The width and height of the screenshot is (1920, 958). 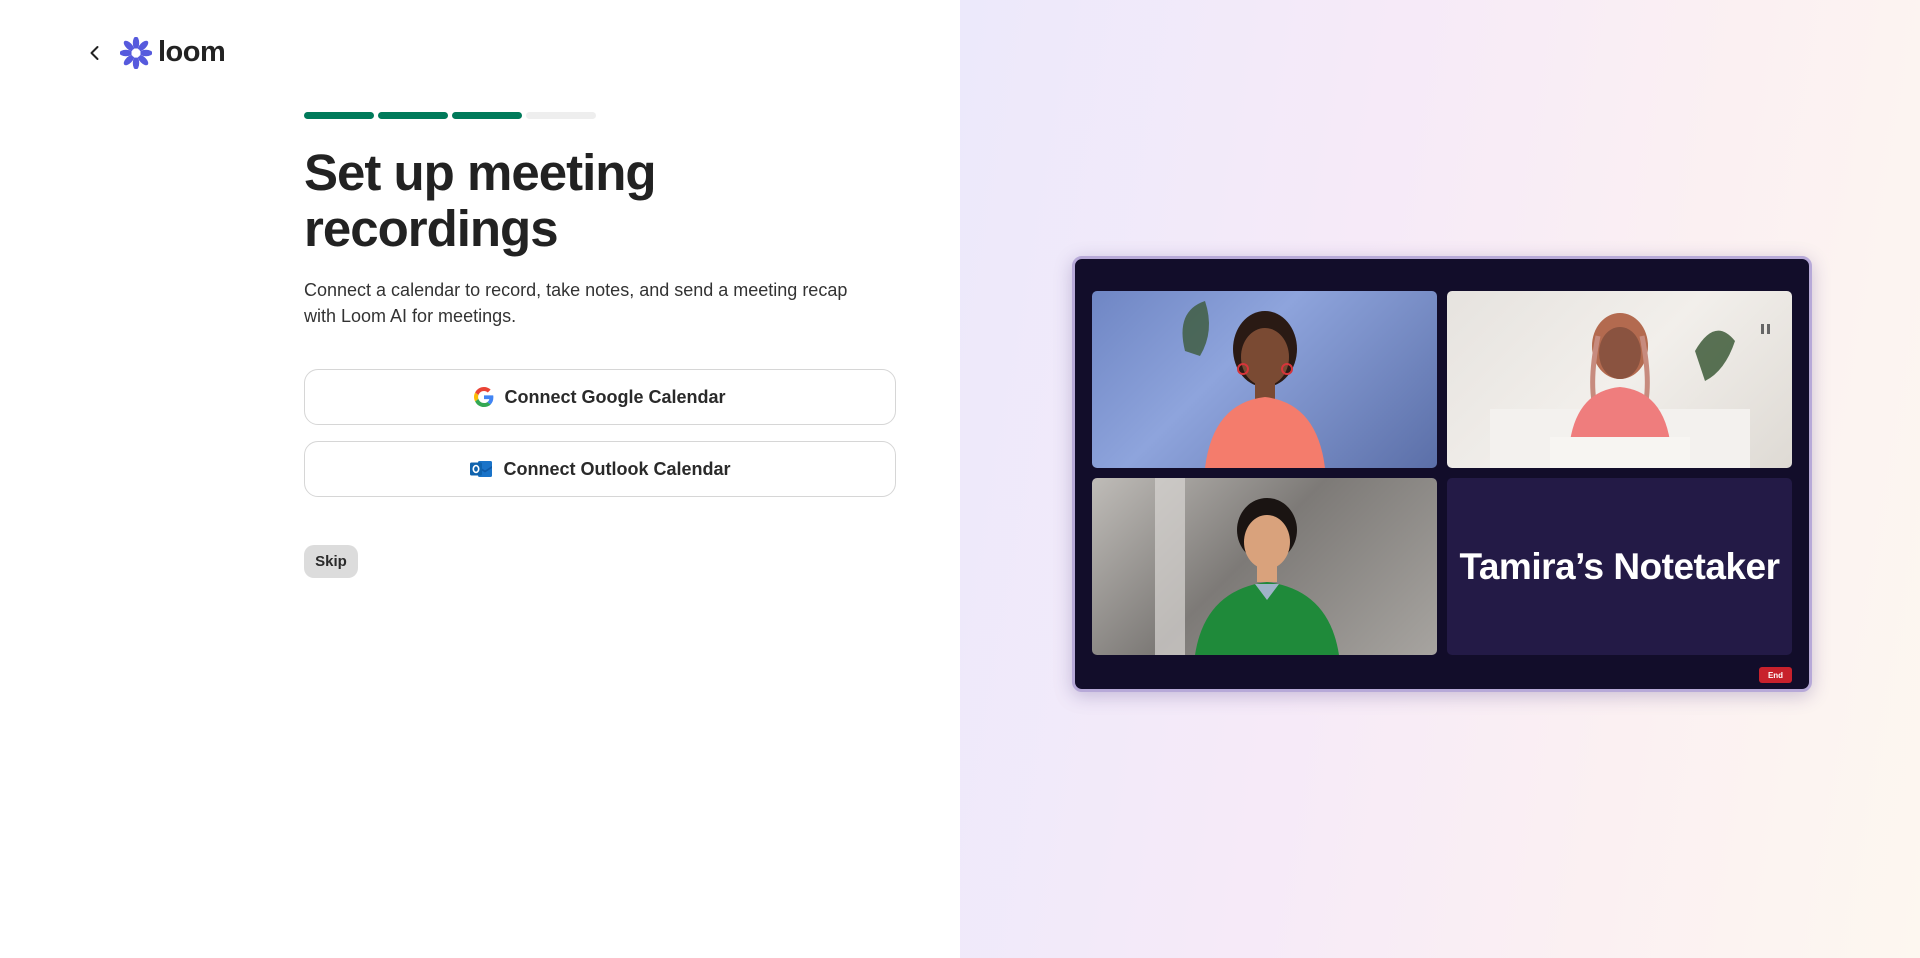 I want to click on topbar: loom, so click(x=155, y=52).